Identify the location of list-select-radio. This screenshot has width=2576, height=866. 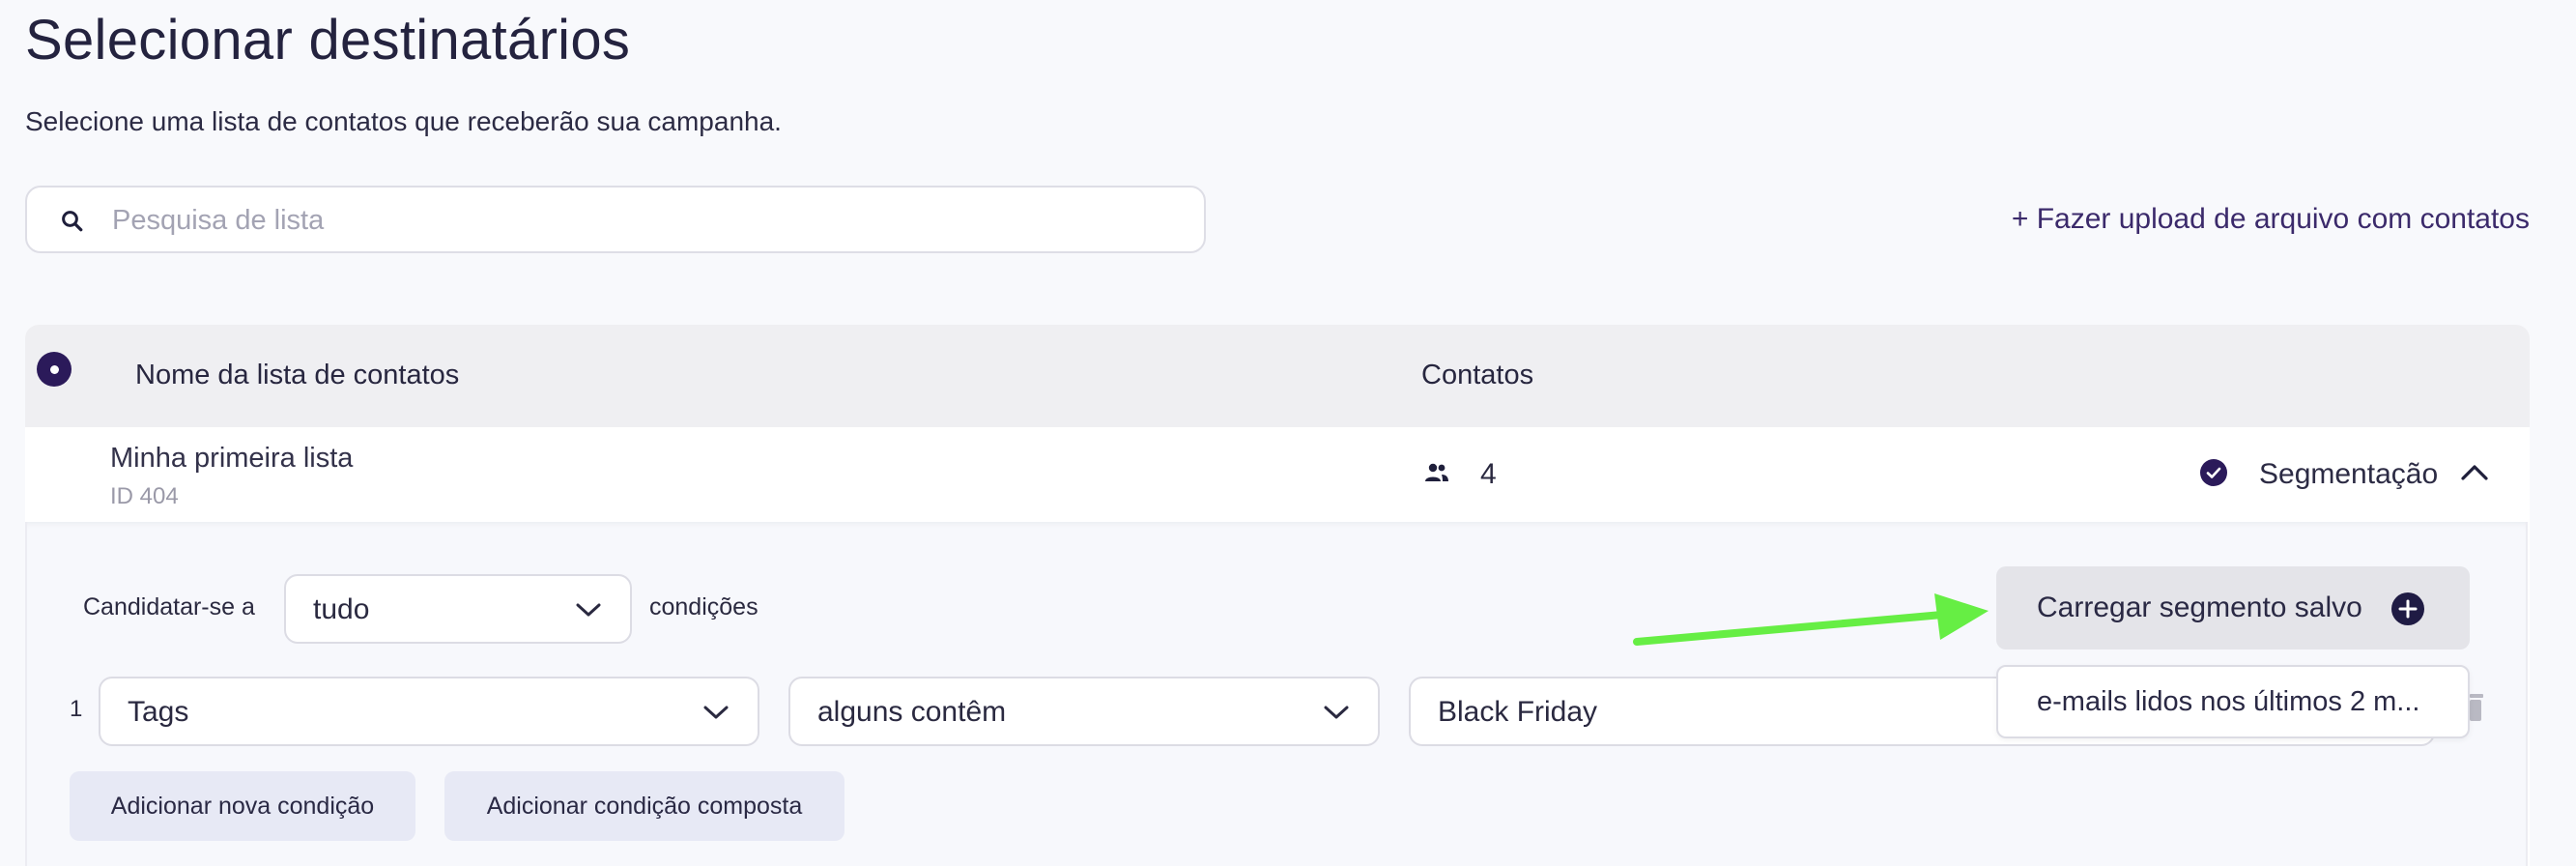
(55, 370).